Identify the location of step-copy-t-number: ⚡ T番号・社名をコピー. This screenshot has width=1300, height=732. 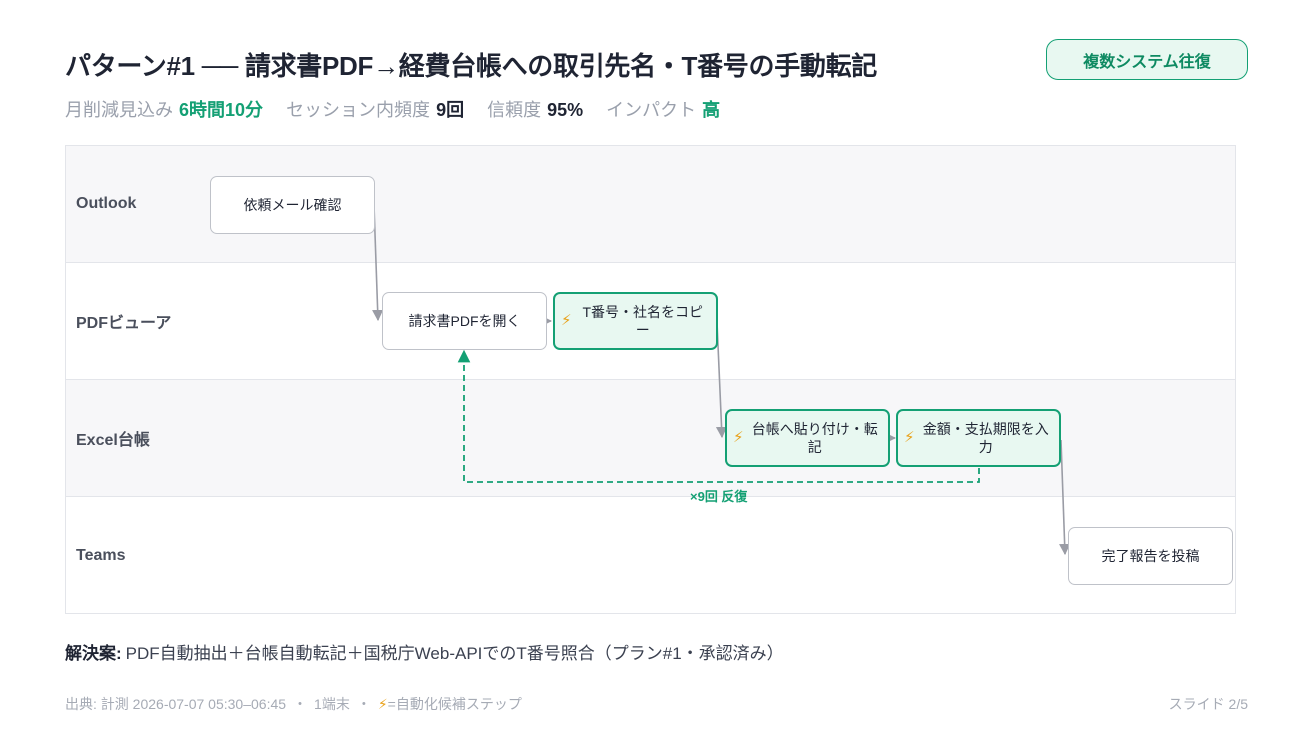
(635, 321).